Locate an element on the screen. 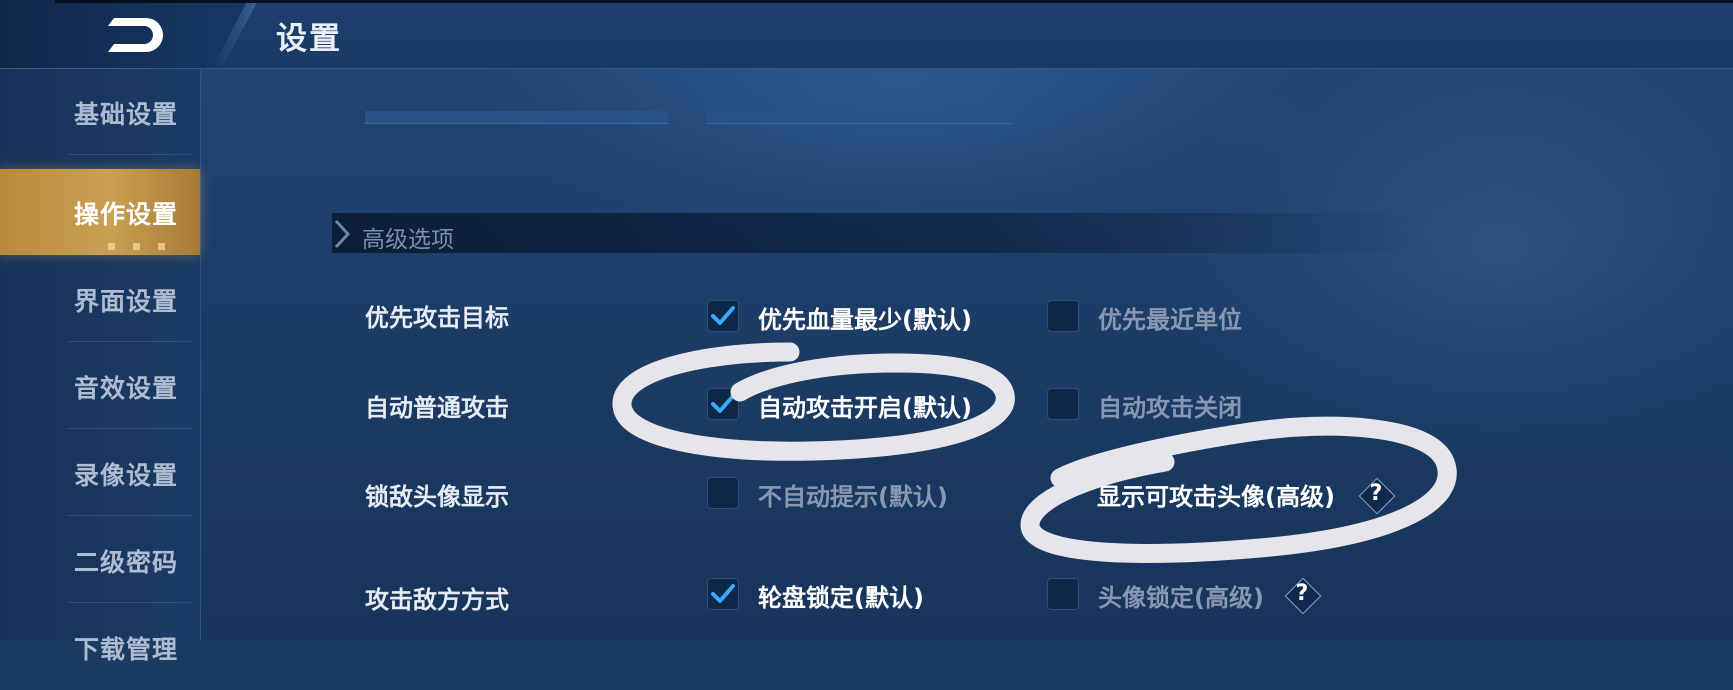 This screenshot has height=690, width=1733. back-arrow-icon is located at coordinates (135, 35).